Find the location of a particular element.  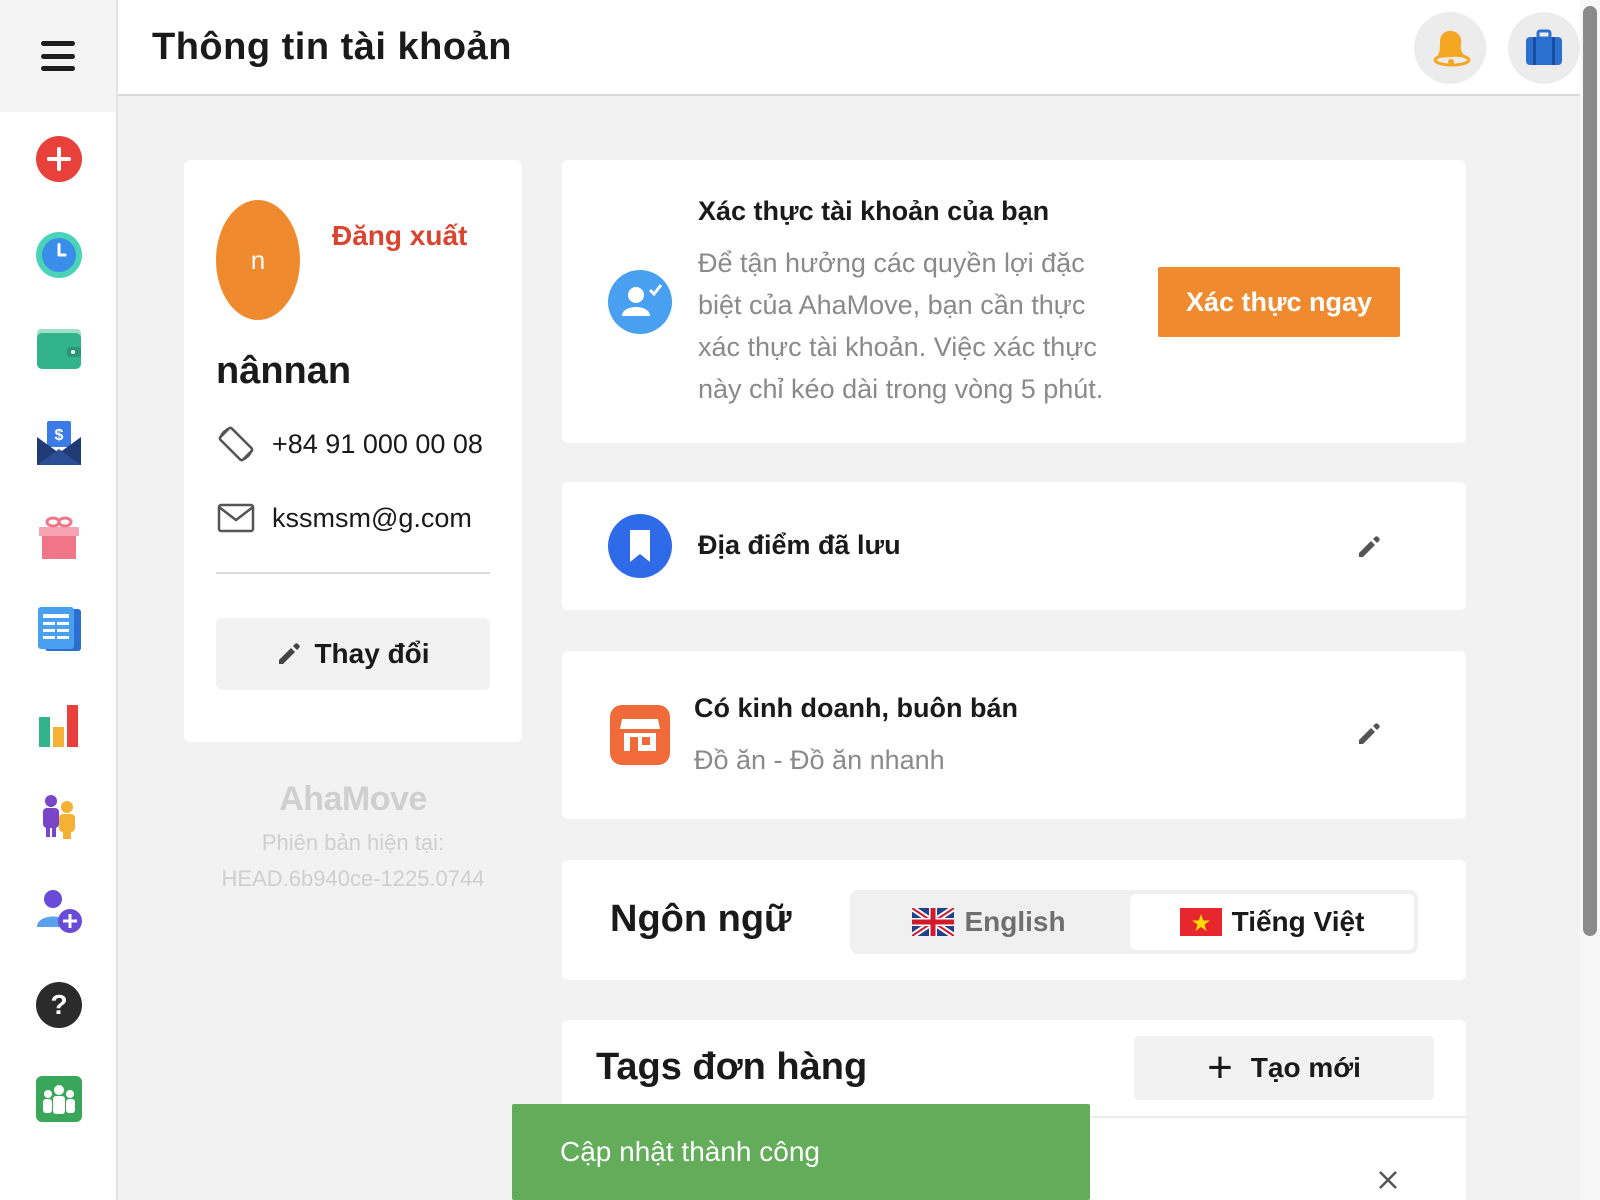

sidebar-item-community is located at coordinates (59, 1099).